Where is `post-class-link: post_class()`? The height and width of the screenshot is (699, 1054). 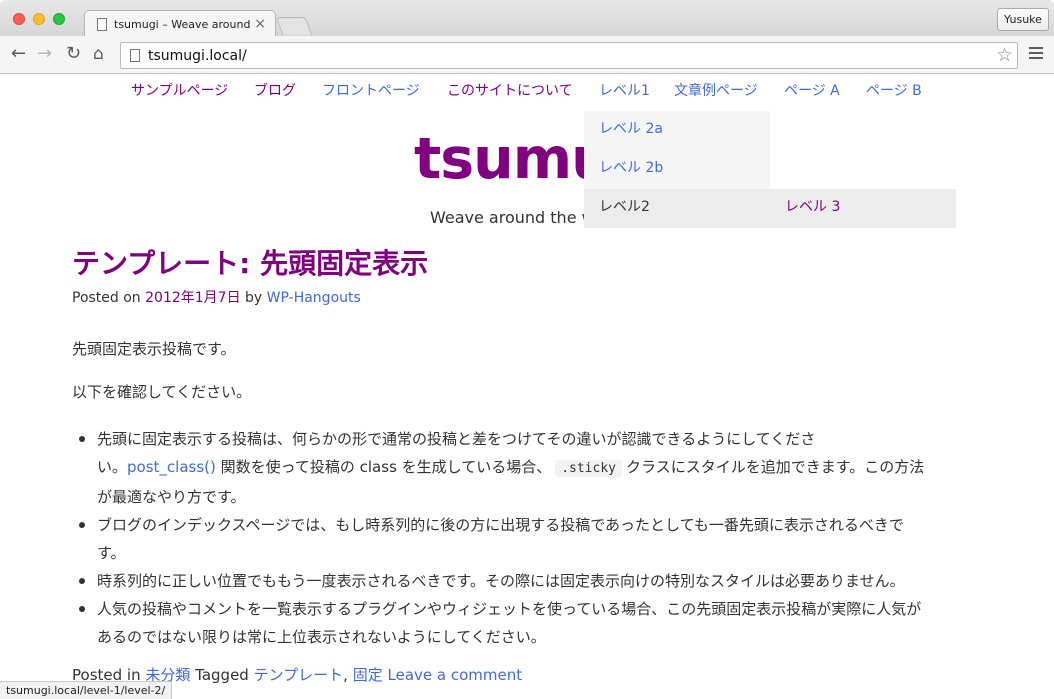
post-class-link: post_class() is located at coordinates (171, 467).